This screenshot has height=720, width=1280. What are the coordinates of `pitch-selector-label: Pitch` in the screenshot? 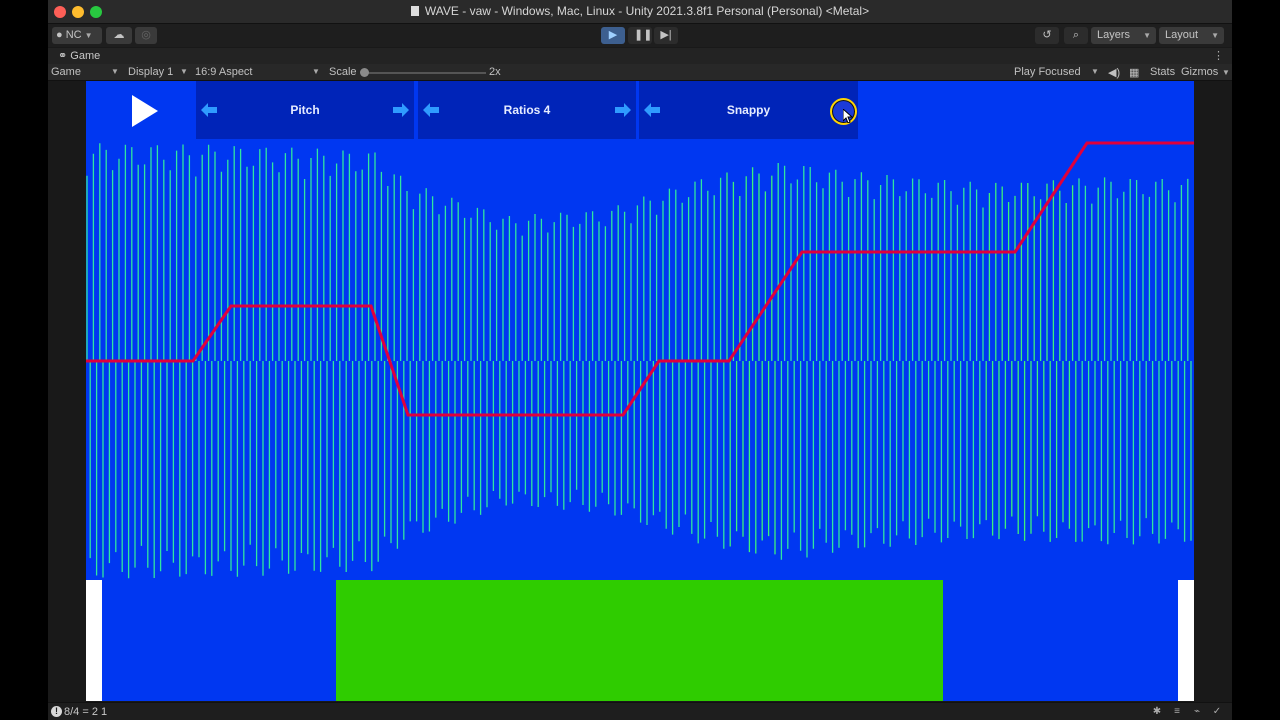 It's located at (305, 110).